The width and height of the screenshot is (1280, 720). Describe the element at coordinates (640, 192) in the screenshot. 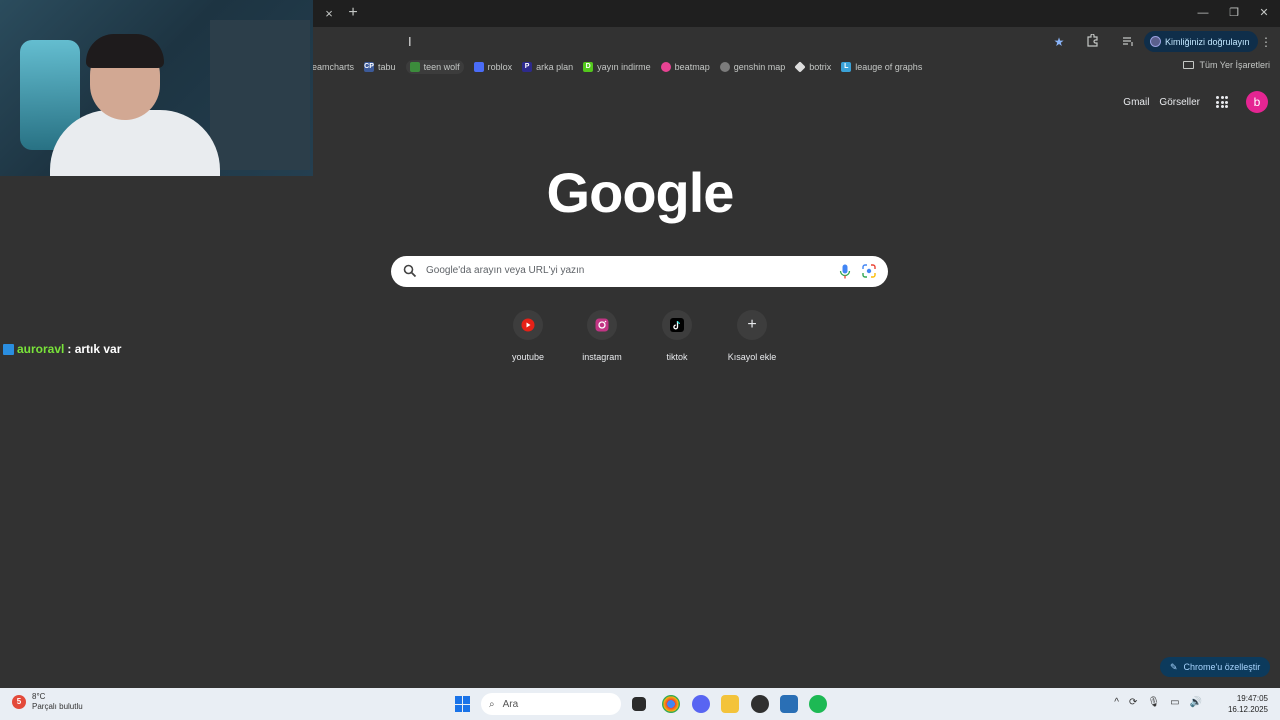

I see `google-logo: Google` at that location.